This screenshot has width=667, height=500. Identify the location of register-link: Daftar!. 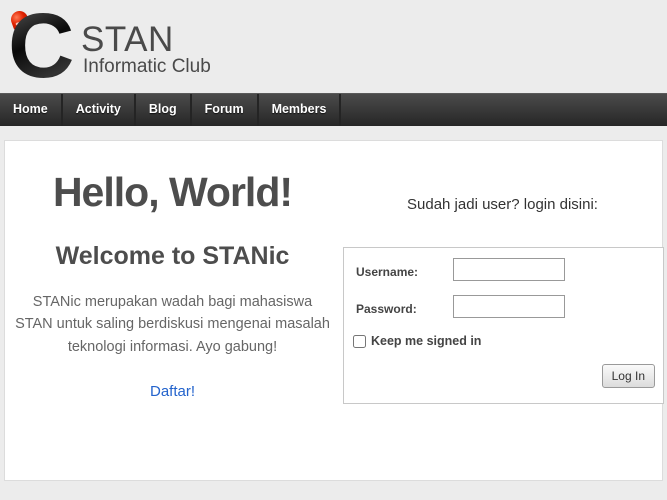
(172, 391).